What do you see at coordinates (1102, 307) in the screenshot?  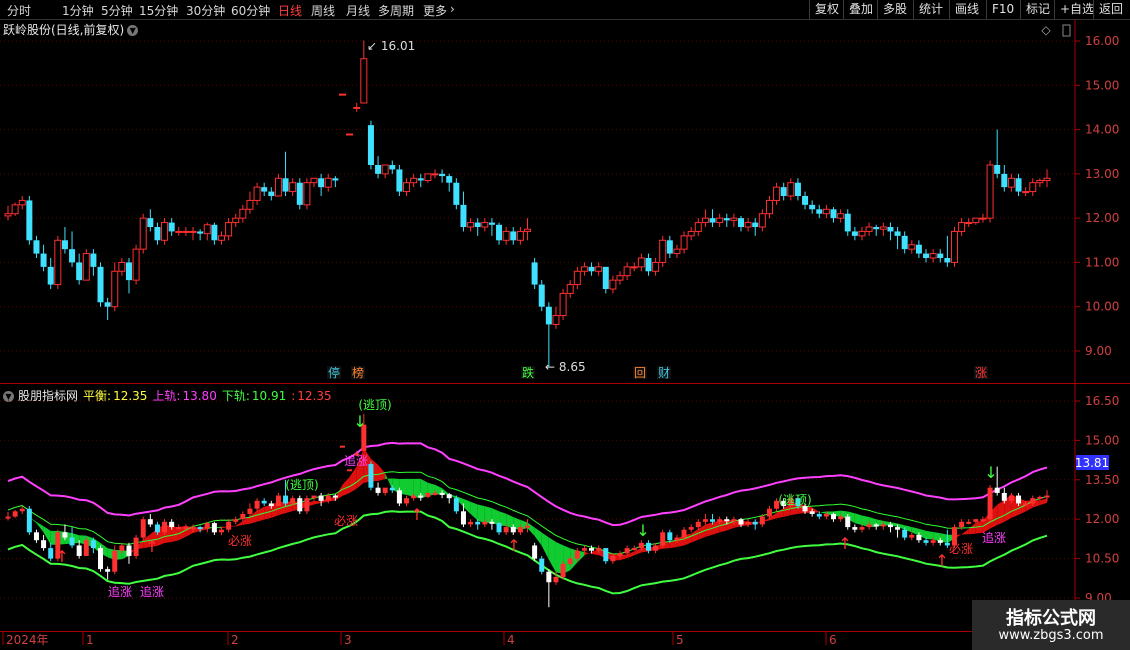 I see `price-tick-label: 10.00` at bounding box center [1102, 307].